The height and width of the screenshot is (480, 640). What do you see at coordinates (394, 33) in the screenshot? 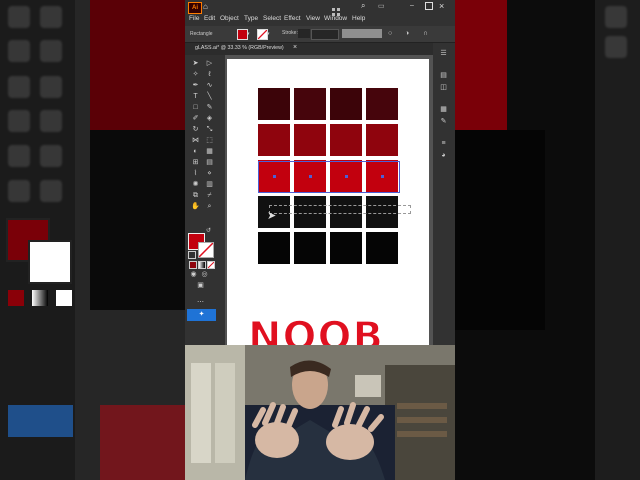
I see `brush-definition-icon: ○` at bounding box center [394, 33].